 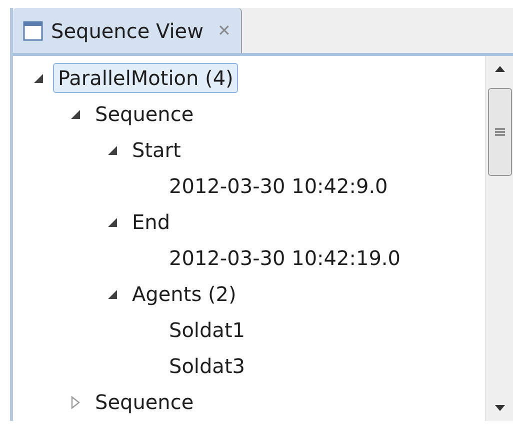 I want to click on window-icon, so click(x=33, y=30).